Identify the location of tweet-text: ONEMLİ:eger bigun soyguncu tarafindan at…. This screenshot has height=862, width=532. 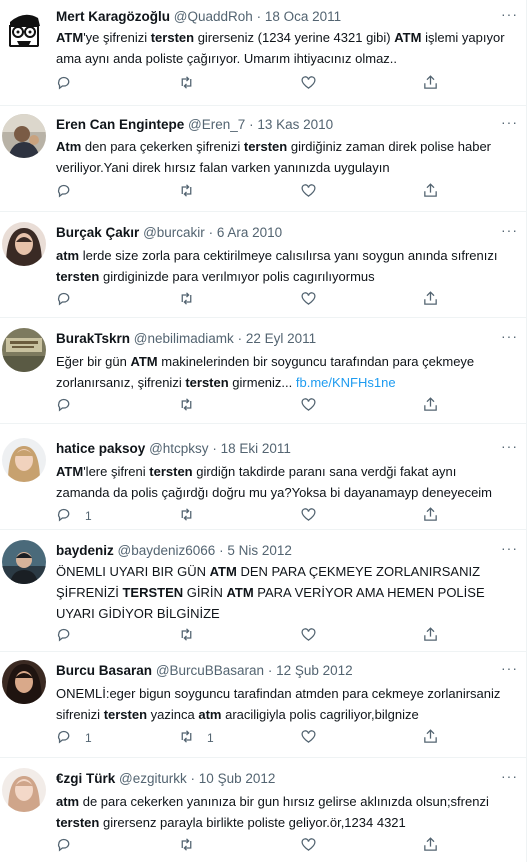
(284, 704).